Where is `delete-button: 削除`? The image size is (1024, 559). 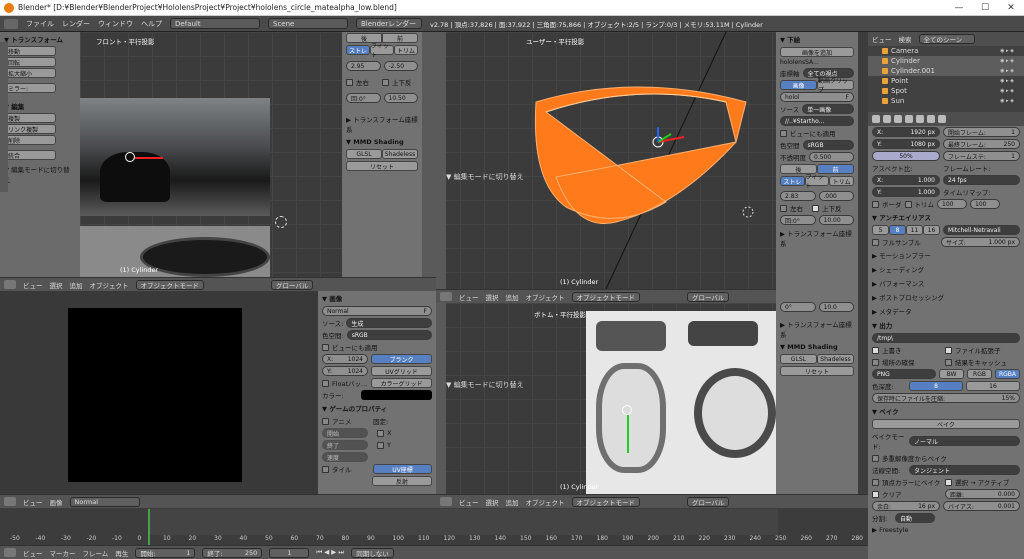 delete-button: 削除 is located at coordinates (30, 140).